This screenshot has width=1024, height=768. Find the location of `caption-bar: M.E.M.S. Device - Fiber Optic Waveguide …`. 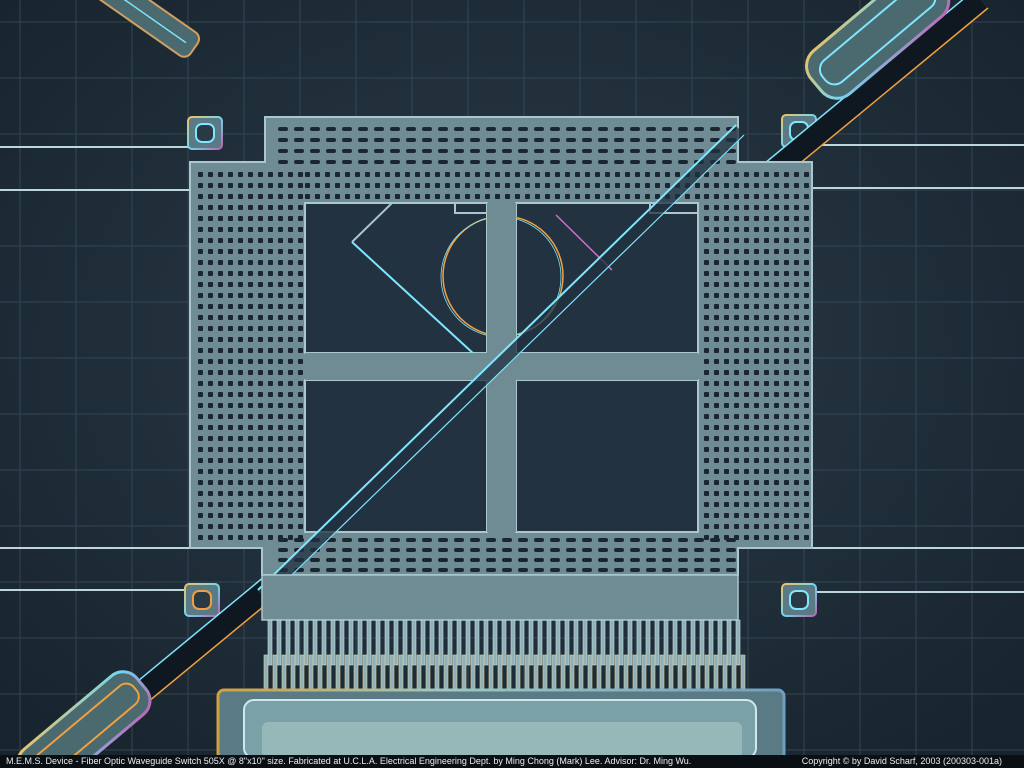

caption-bar: M.E.M.S. Device - Fiber Optic Waveguide … is located at coordinates (512, 761).